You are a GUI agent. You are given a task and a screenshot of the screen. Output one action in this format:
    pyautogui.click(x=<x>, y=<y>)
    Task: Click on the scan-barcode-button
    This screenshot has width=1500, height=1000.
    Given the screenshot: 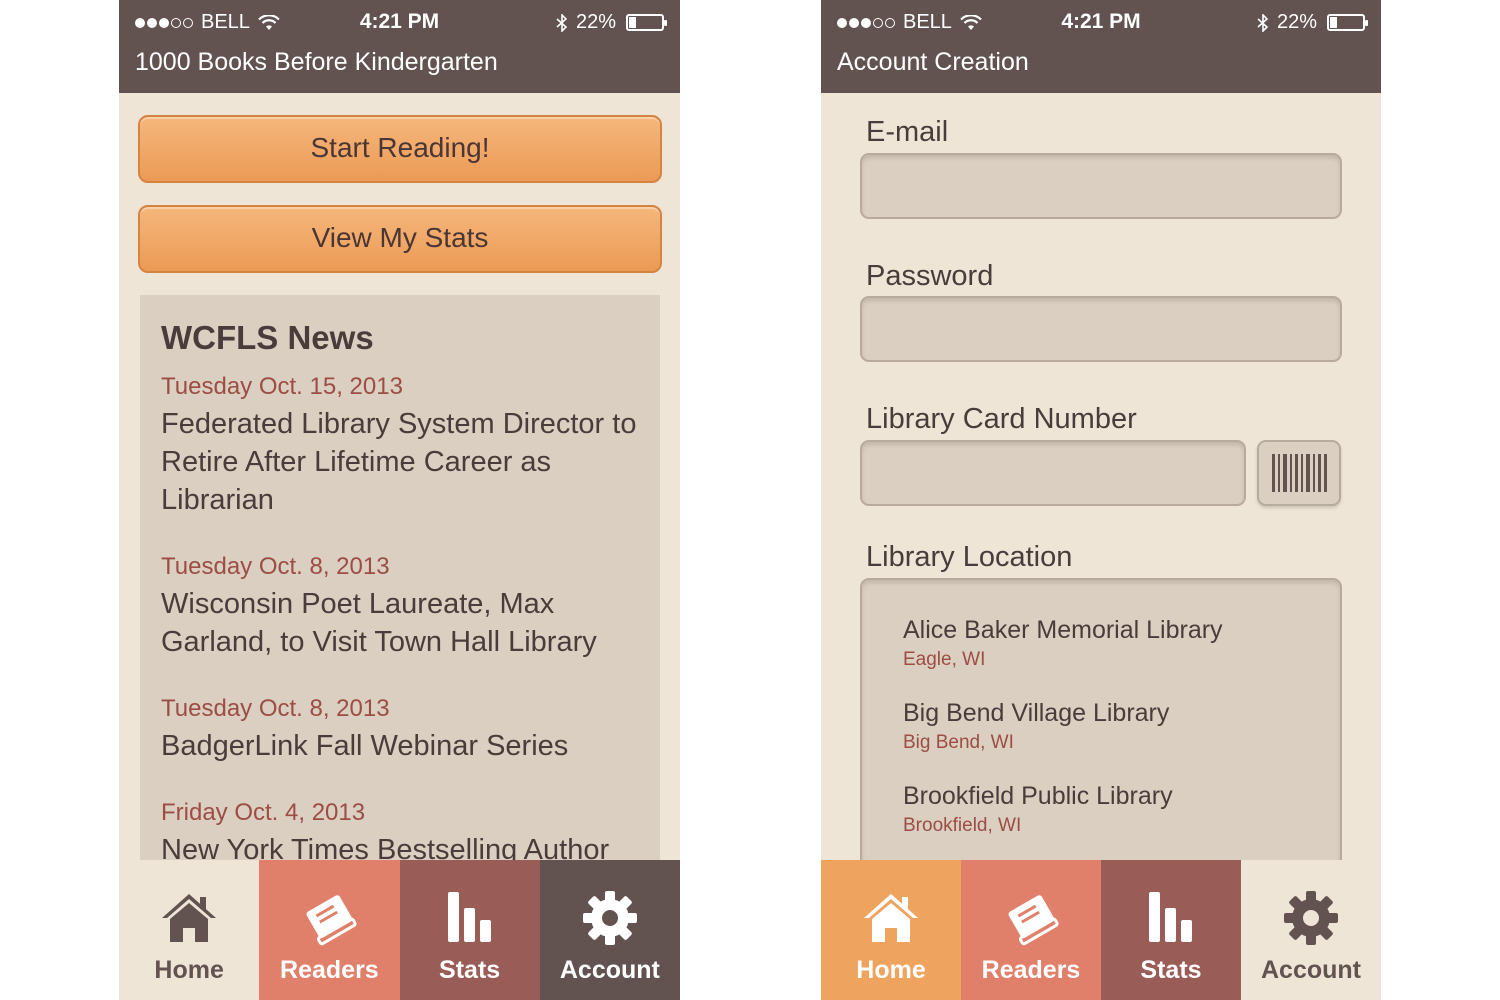 What is the action you would take?
    pyautogui.click(x=1299, y=473)
    